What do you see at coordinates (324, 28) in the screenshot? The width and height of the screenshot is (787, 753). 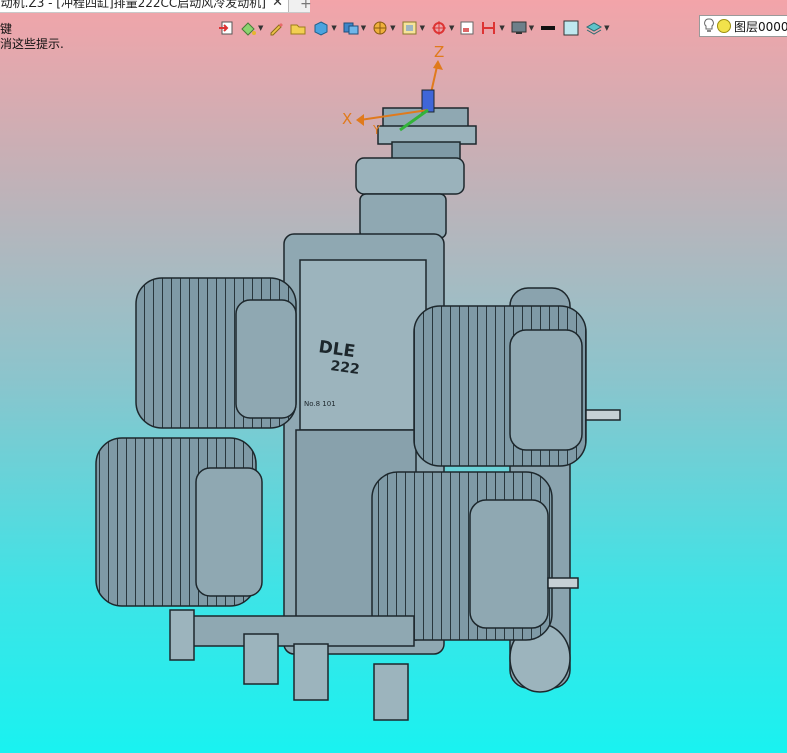 I see `cube-icon: ▼` at bounding box center [324, 28].